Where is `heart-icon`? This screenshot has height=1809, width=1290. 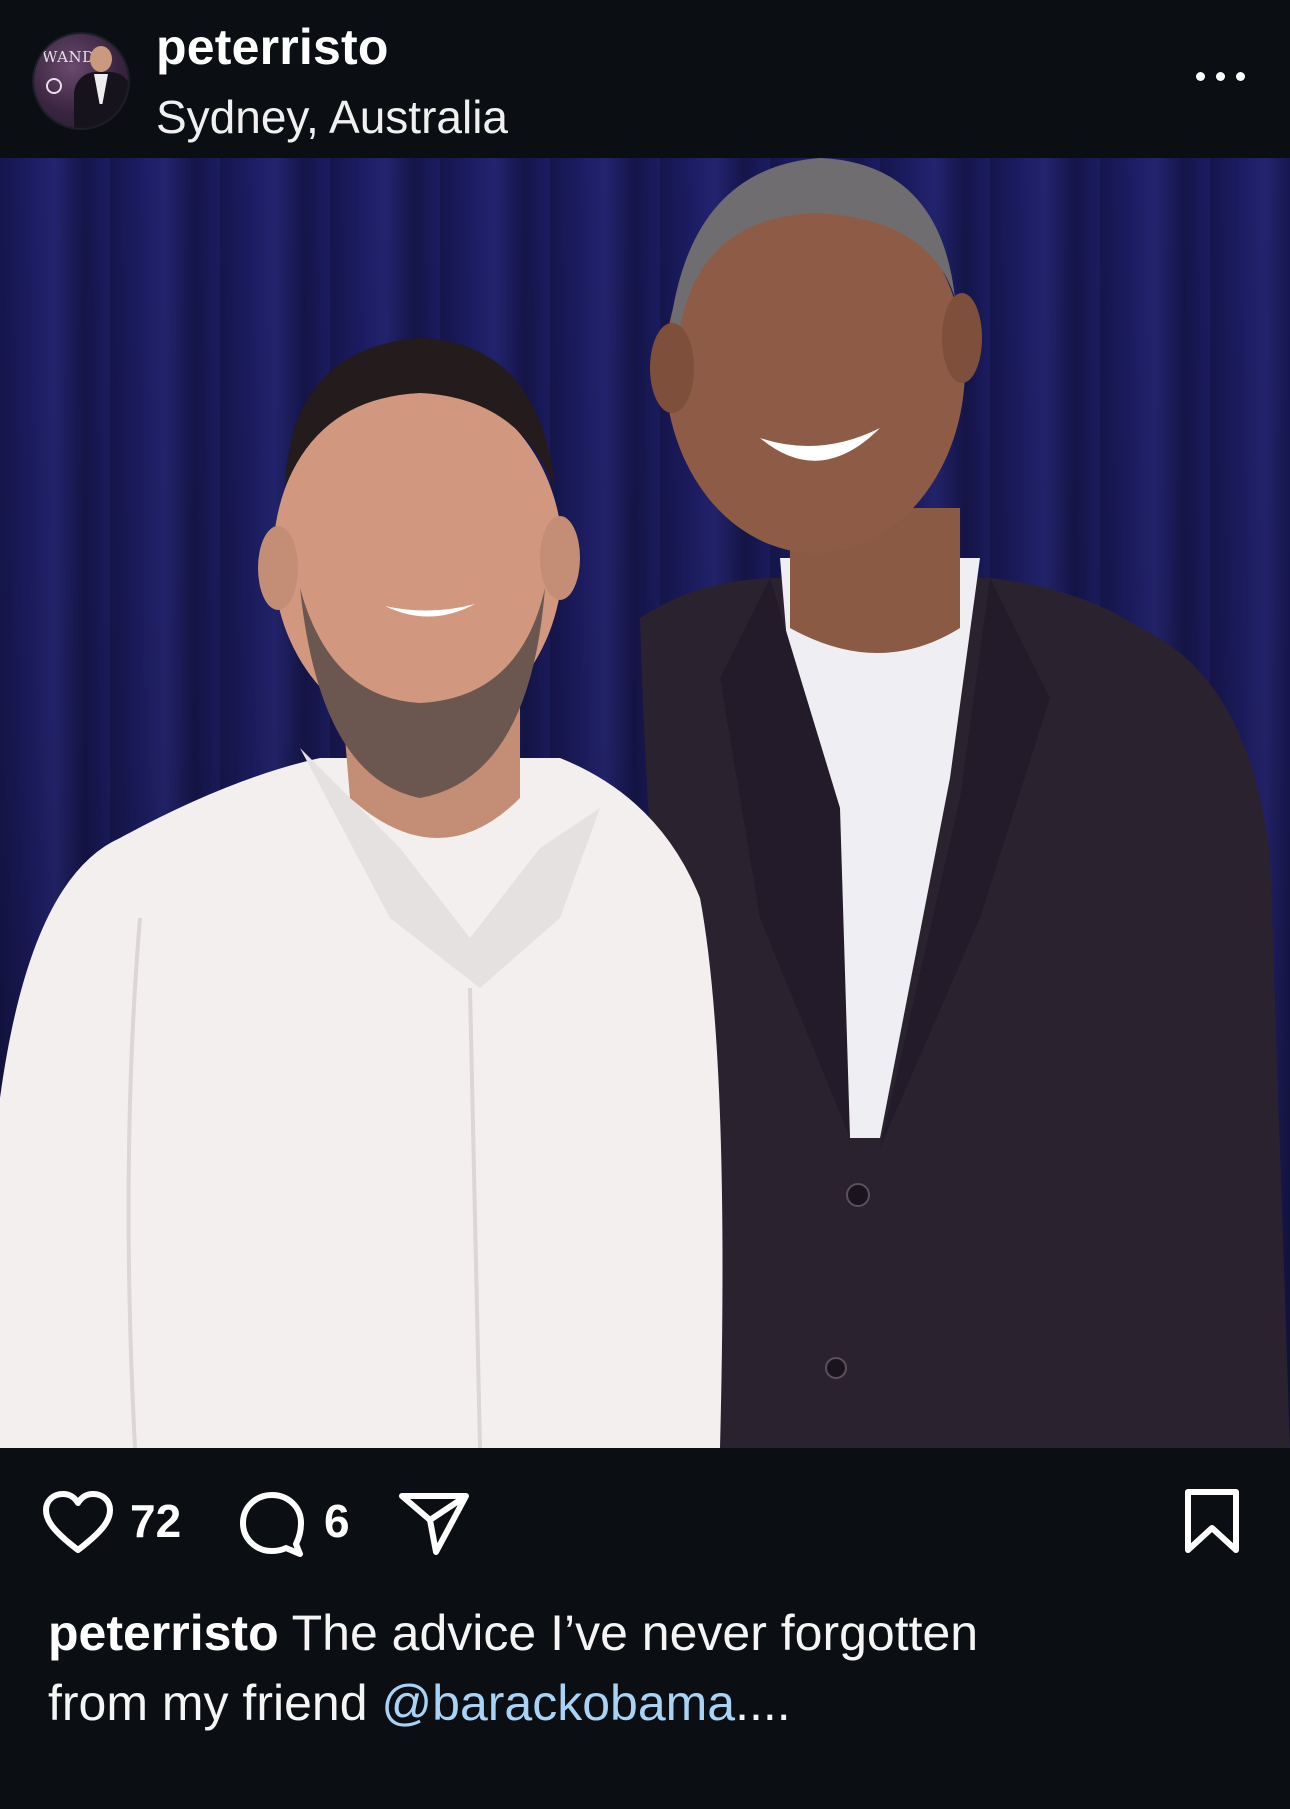 heart-icon is located at coordinates (78, 1523).